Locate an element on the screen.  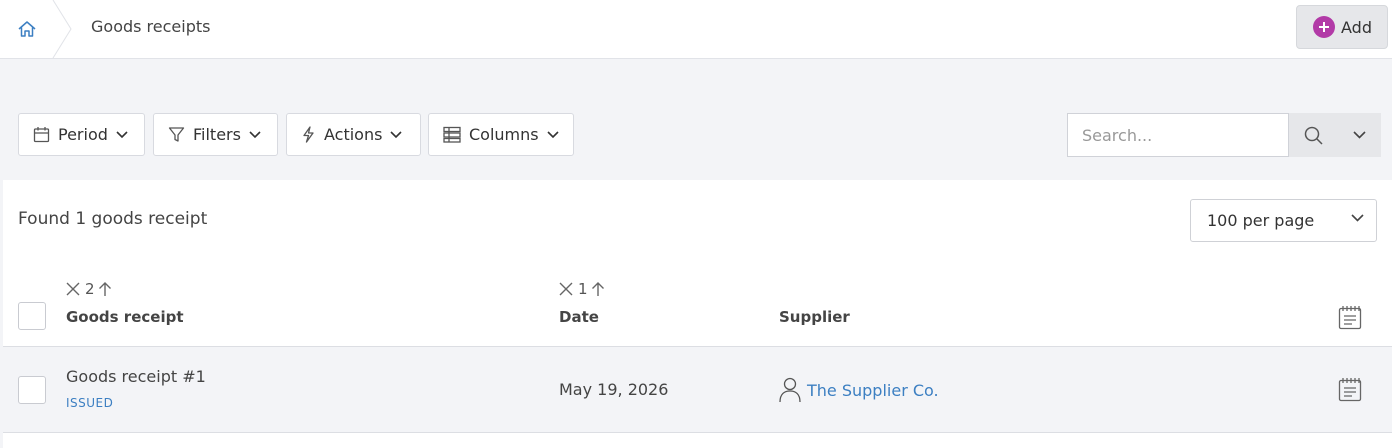
lightning-icon is located at coordinates (308, 134).